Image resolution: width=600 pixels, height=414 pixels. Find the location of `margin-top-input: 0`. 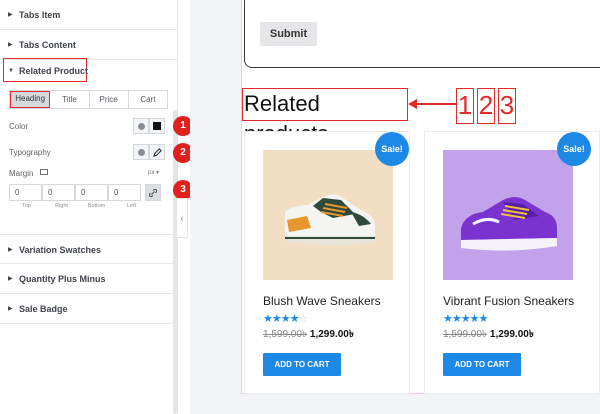

margin-top-input: 0 is located at coordinates (25, 192).